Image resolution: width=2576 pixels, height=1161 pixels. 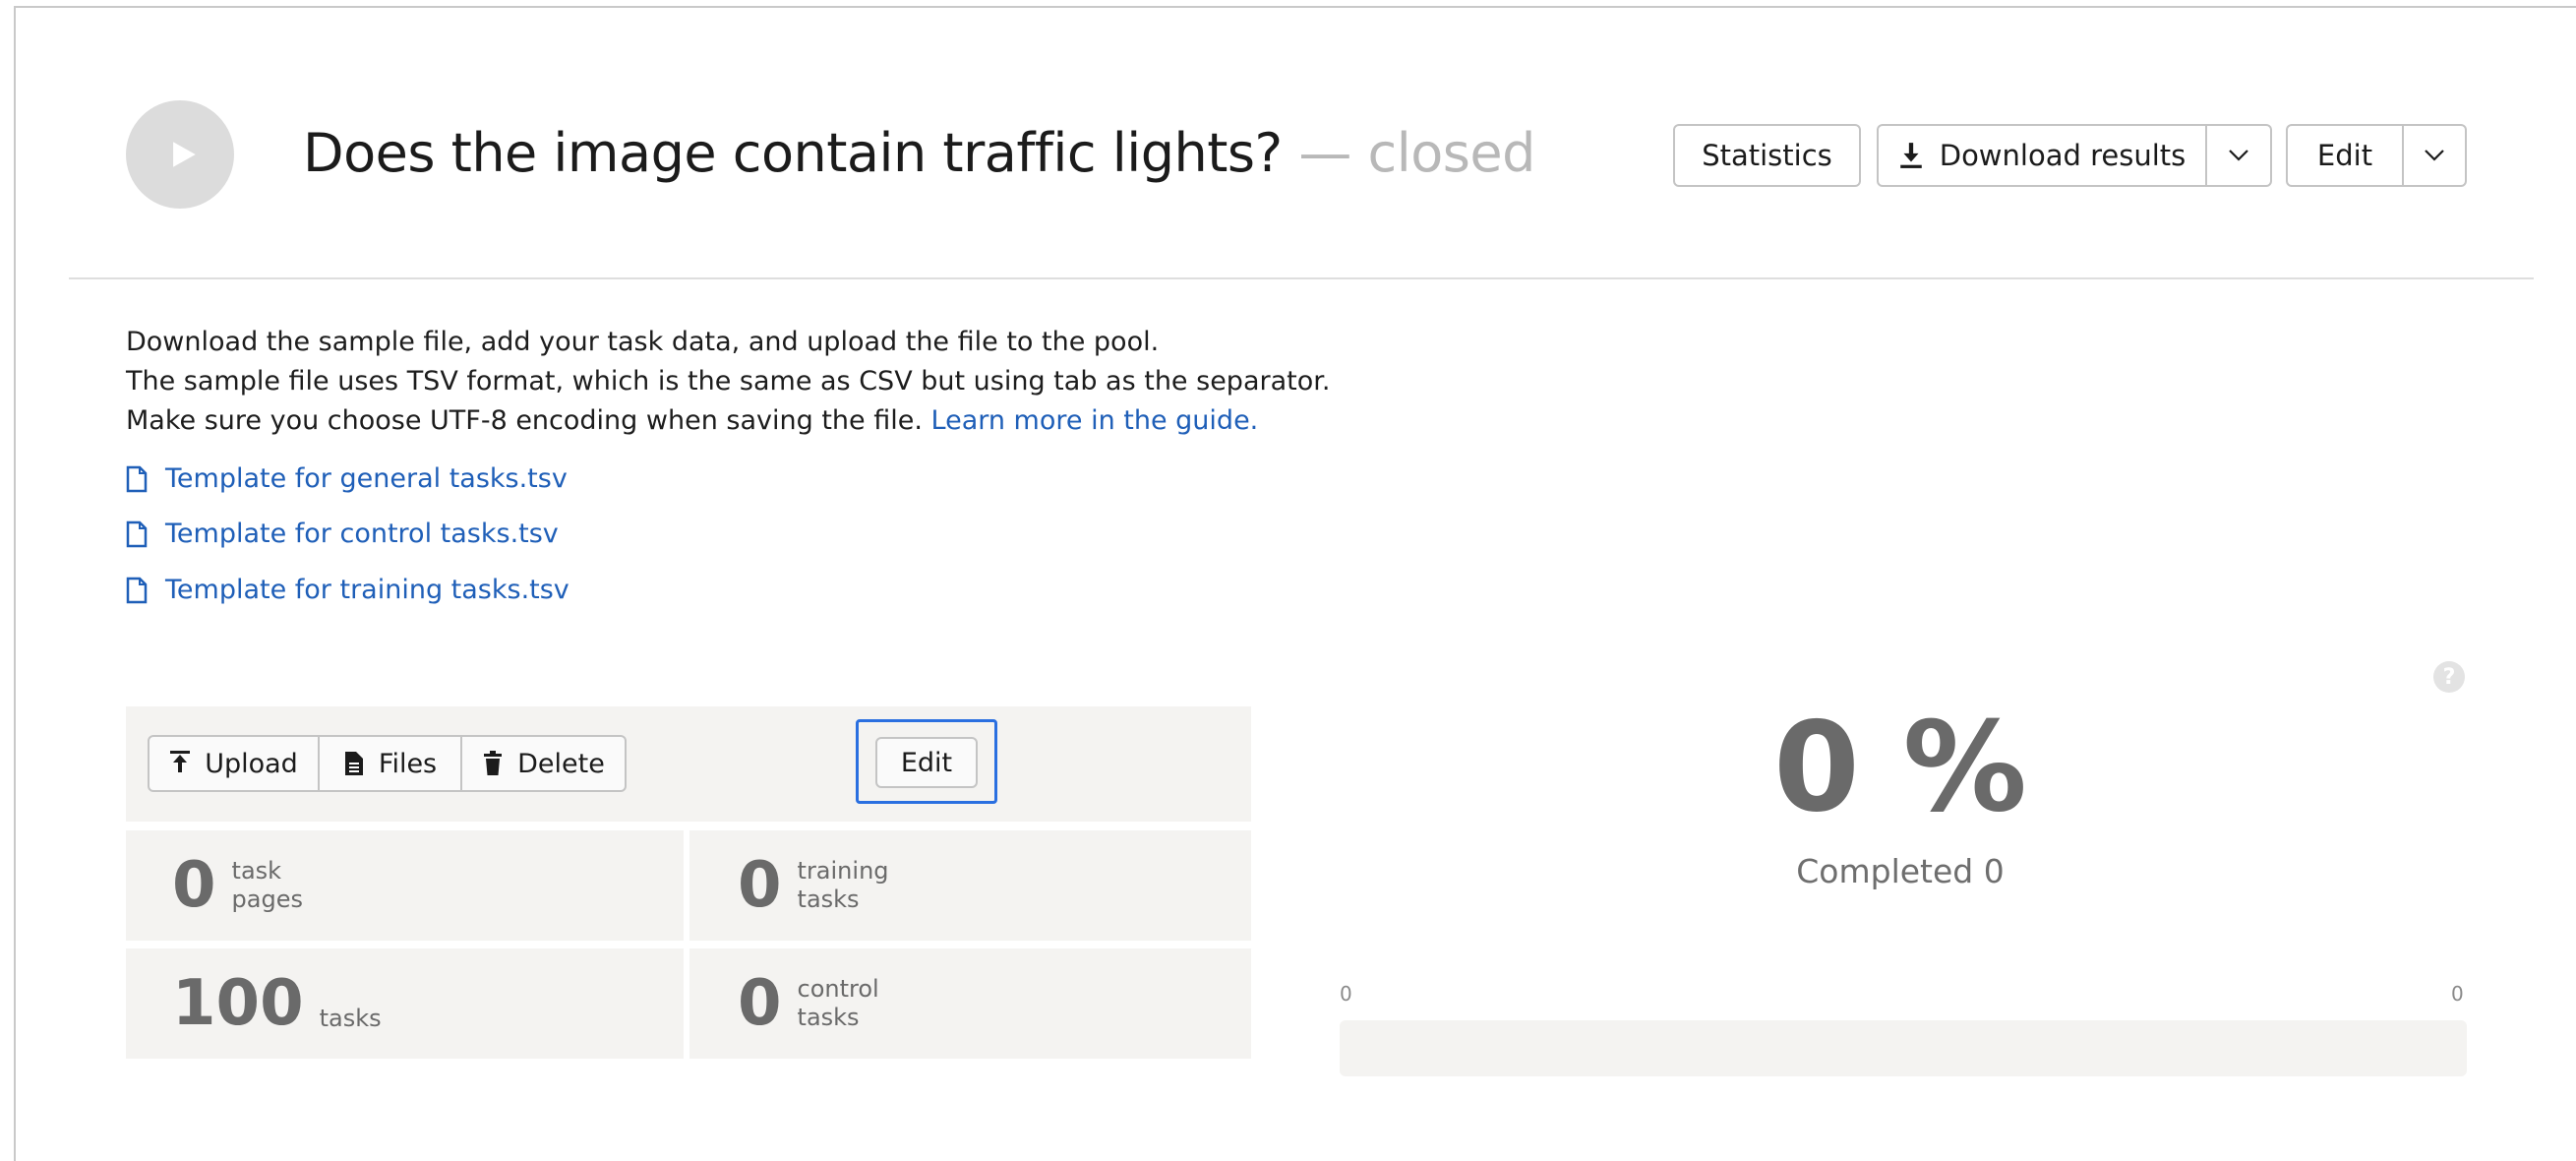 I want to click on stat-control-tasks-value: 0, so click(x=760, y=1003).